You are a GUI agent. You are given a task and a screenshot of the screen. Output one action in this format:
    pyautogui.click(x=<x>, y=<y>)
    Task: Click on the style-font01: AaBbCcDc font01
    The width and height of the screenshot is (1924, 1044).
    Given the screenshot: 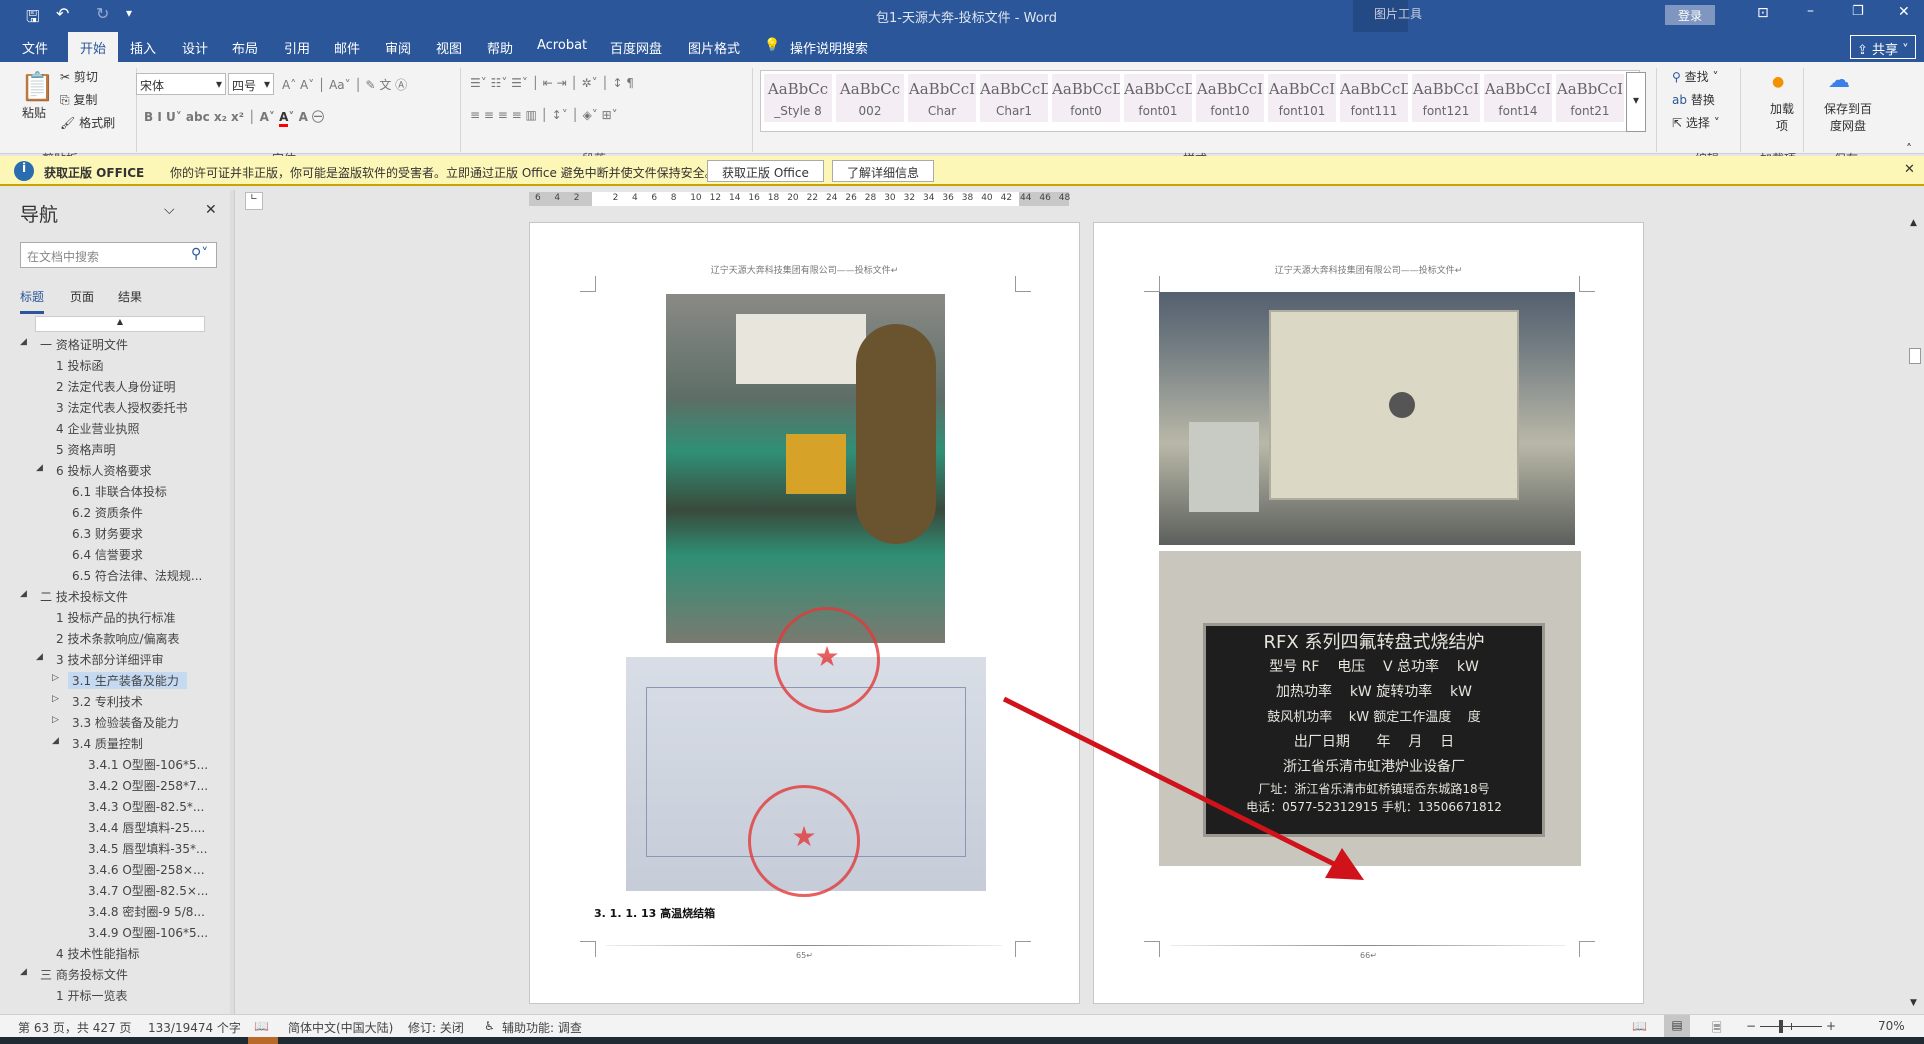 What is the action you would take?
    pyautogui.click(x=1158, y=98)
    